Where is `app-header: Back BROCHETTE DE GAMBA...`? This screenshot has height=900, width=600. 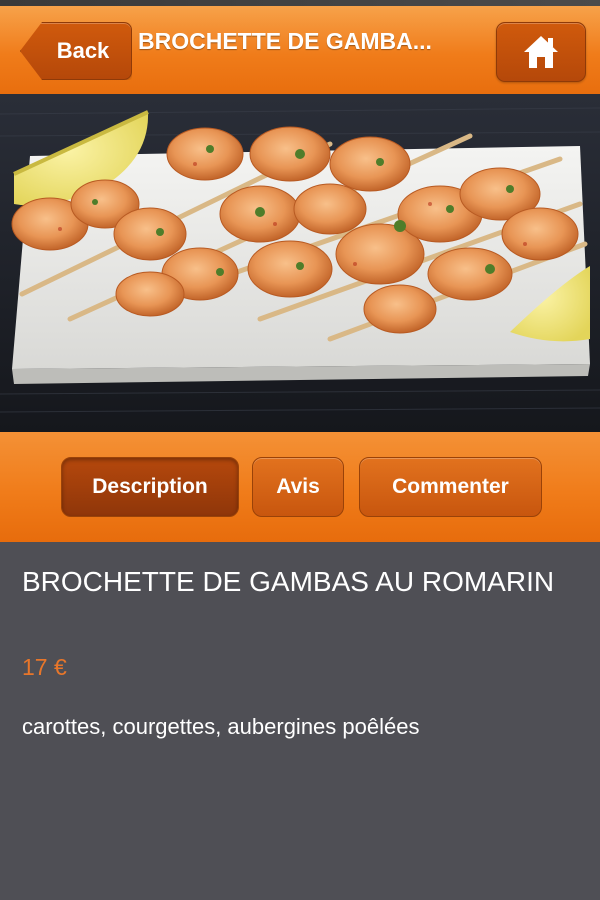 app-header: Back BROCHETTE DE GAMBA... is located at coordinates (300, 50).